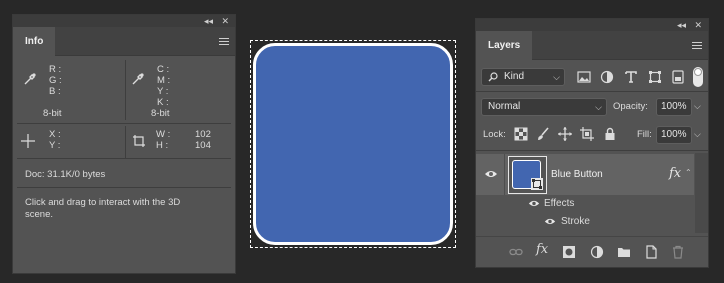  I want to click on doc-info: Doc: 31.1K/0 bytes, so click(65, 174).